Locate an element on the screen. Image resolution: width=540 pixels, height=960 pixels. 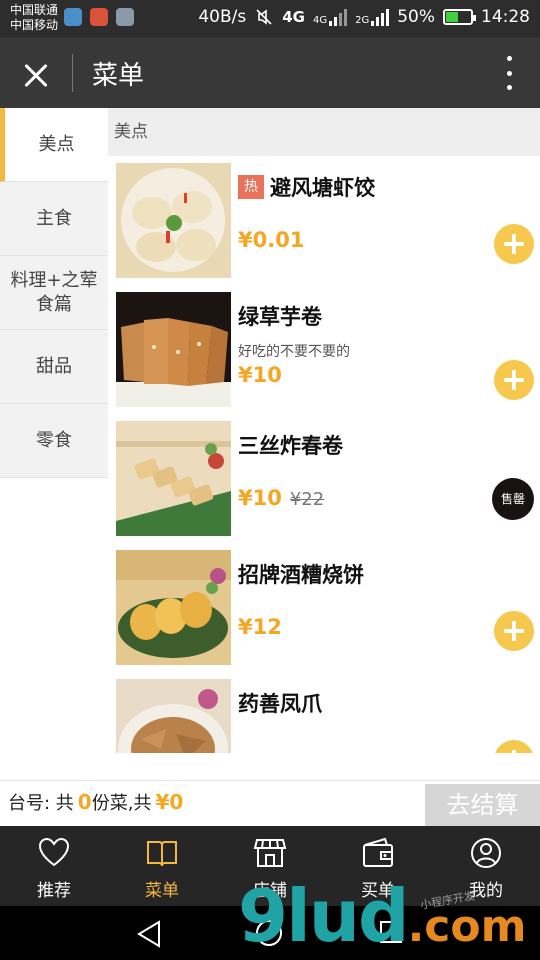
dish-item: 药善凤爪 is located at coordinates (324, 712).